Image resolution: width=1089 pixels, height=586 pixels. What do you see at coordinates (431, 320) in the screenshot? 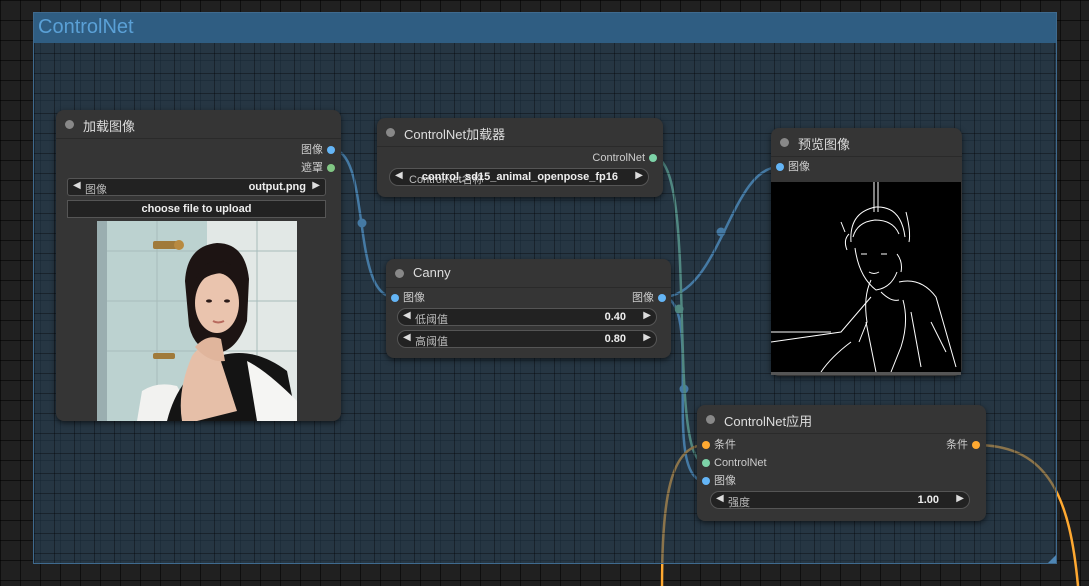
I see `widget-label: 低阈值` at bounding box center [431, 320].